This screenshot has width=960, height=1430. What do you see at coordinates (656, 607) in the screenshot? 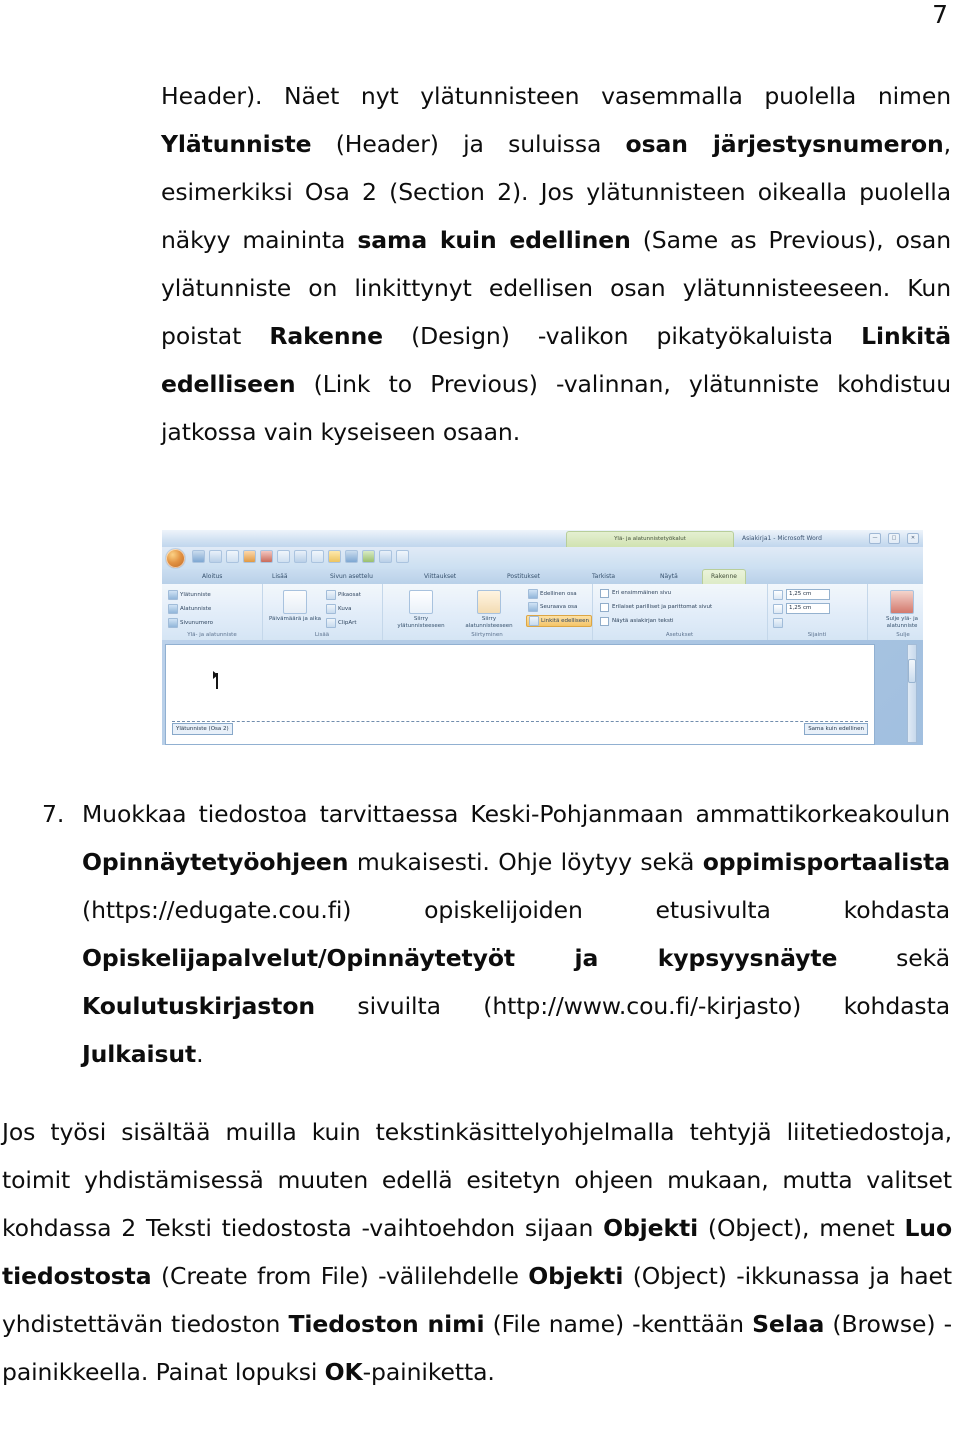
I see `checkbox-erilaiset-parilliset: Erilaiset parilliset ja parittomat sivut` at bounding box center [656, 607].